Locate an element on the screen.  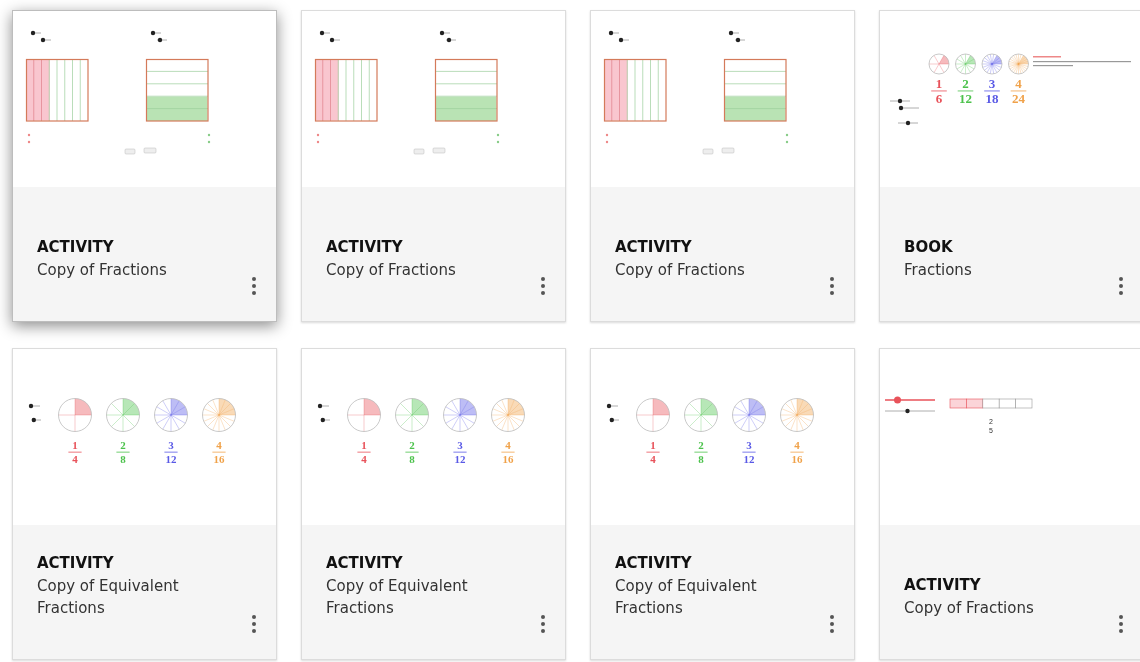
fraction-denominator: 6 is located at coordinates (939, 98).